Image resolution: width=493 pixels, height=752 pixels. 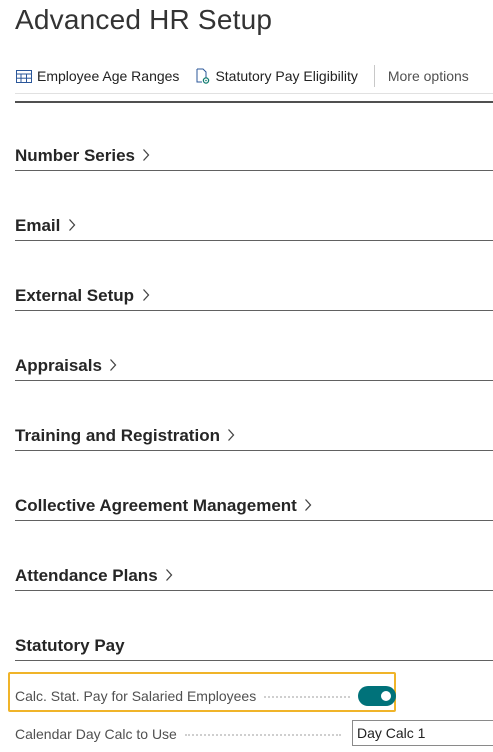 What do you see at coordinates (377, 696) in the screenshot?
I see `calc-stat-pay-toggle` at bounding box center [377, 696].